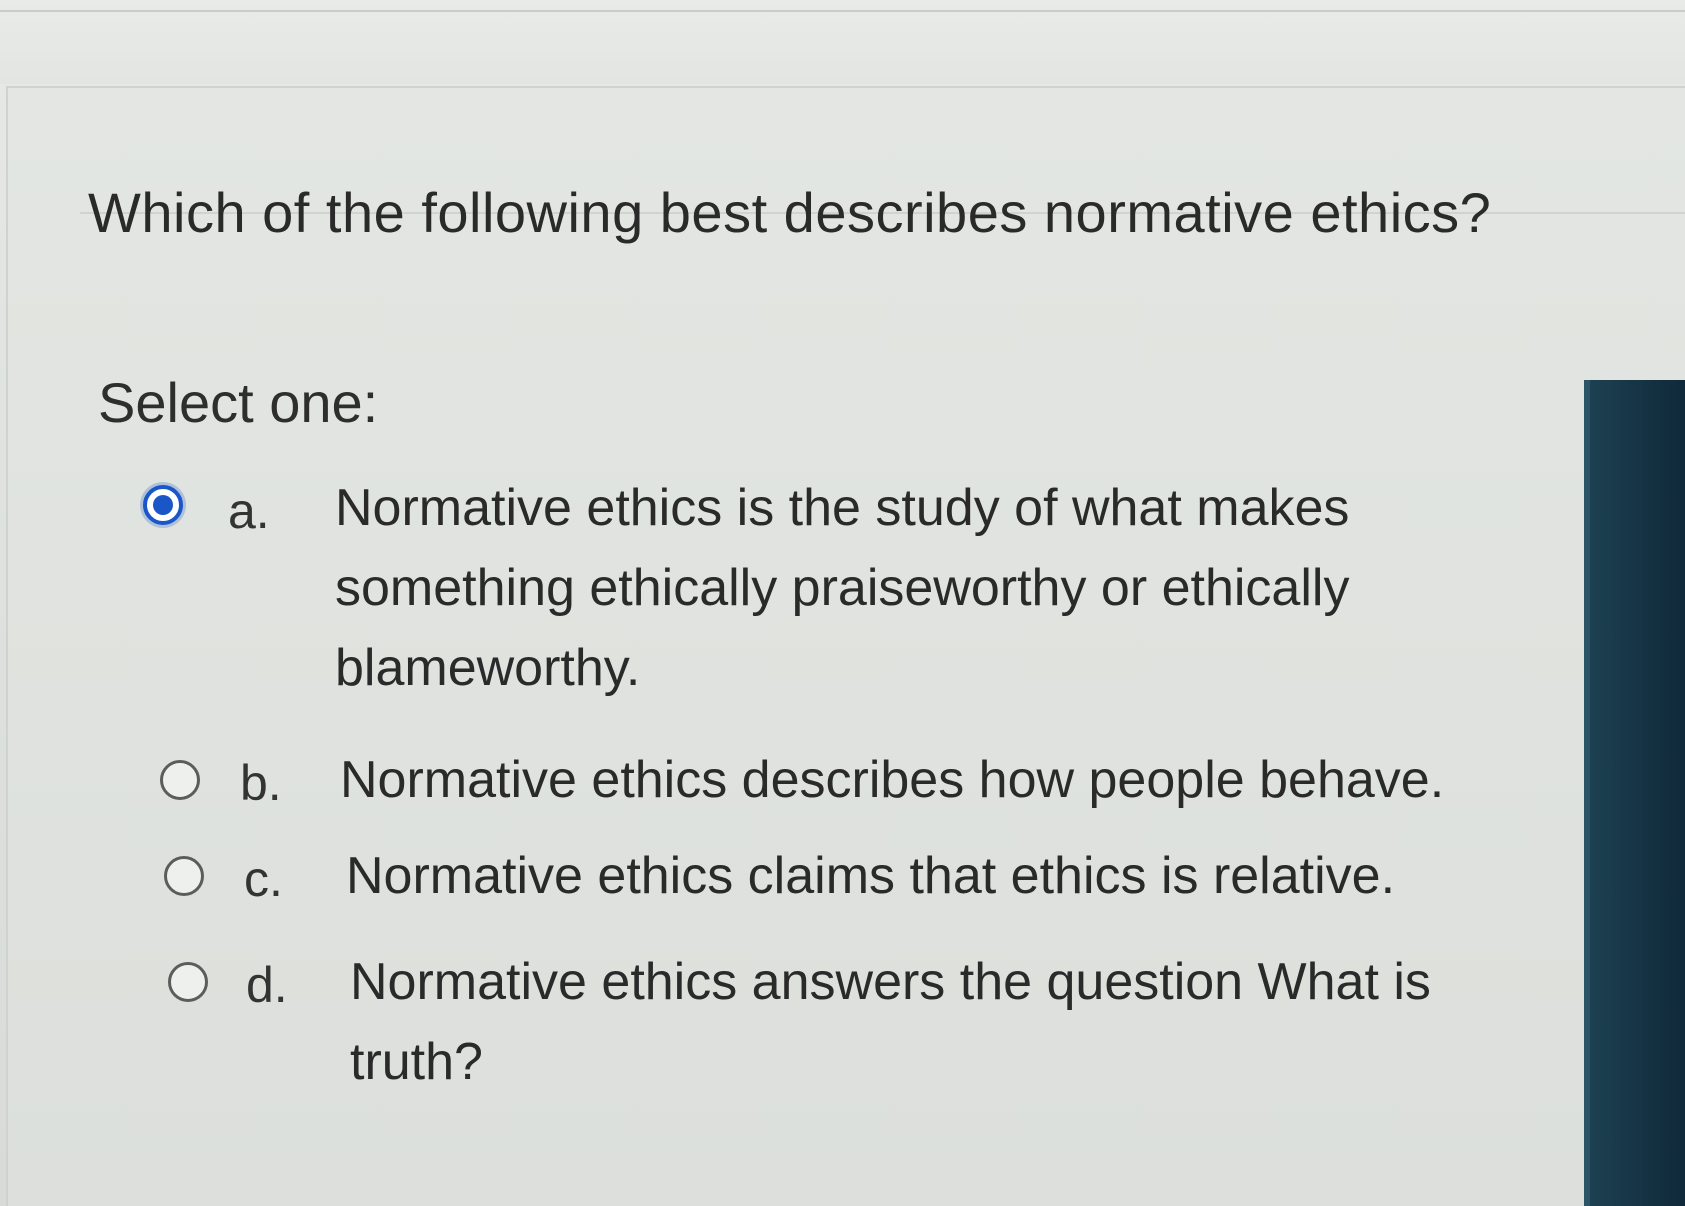 The width and height of the screenshot is (1685, 1206). What do you see at coordinates (238, 402) in the screenshot?
I see `select-prompt: Select one:` at bounding box center [238, 402].